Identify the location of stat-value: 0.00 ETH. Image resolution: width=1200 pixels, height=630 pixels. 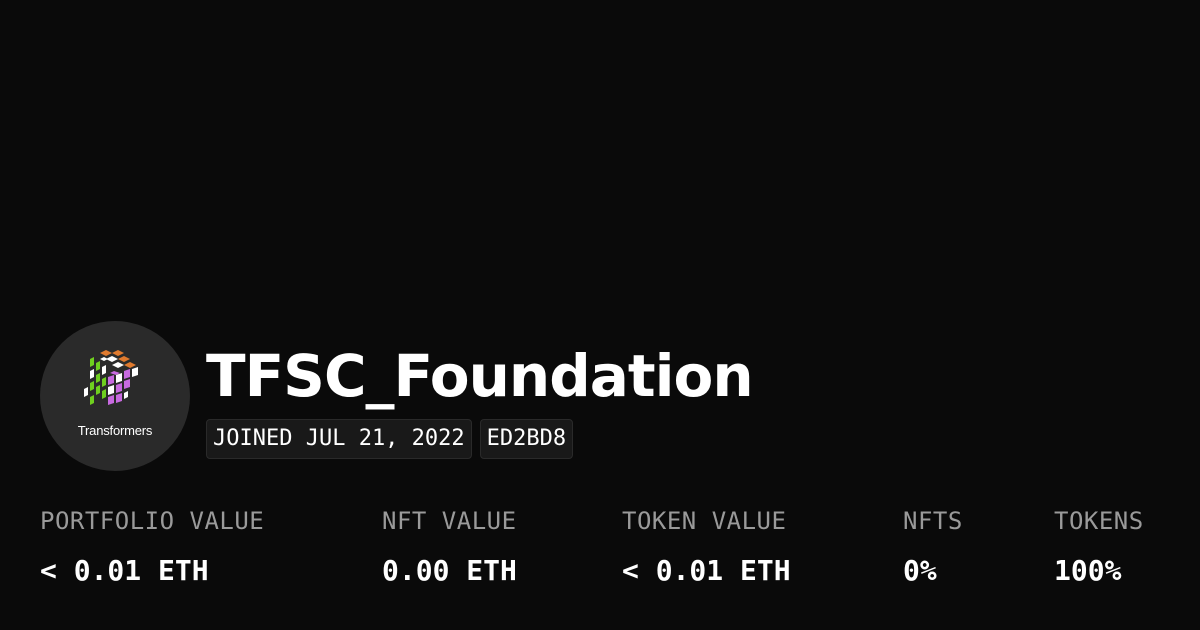
(449, 570).